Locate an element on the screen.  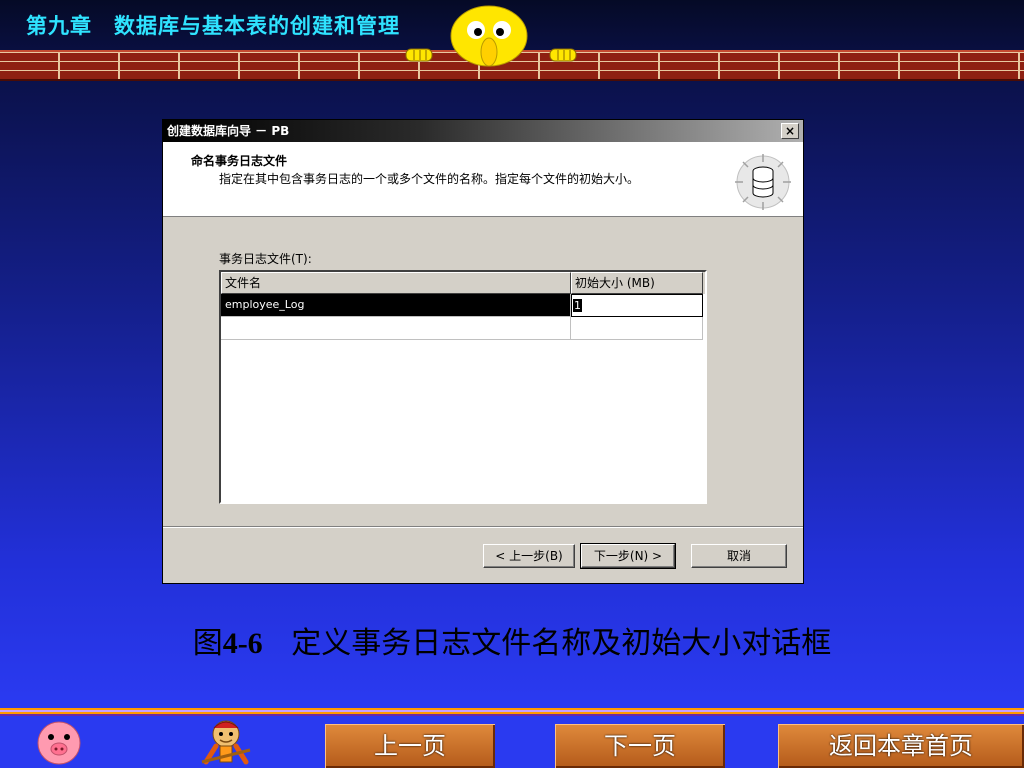
close-button: × is located at coordinates (790, 131).